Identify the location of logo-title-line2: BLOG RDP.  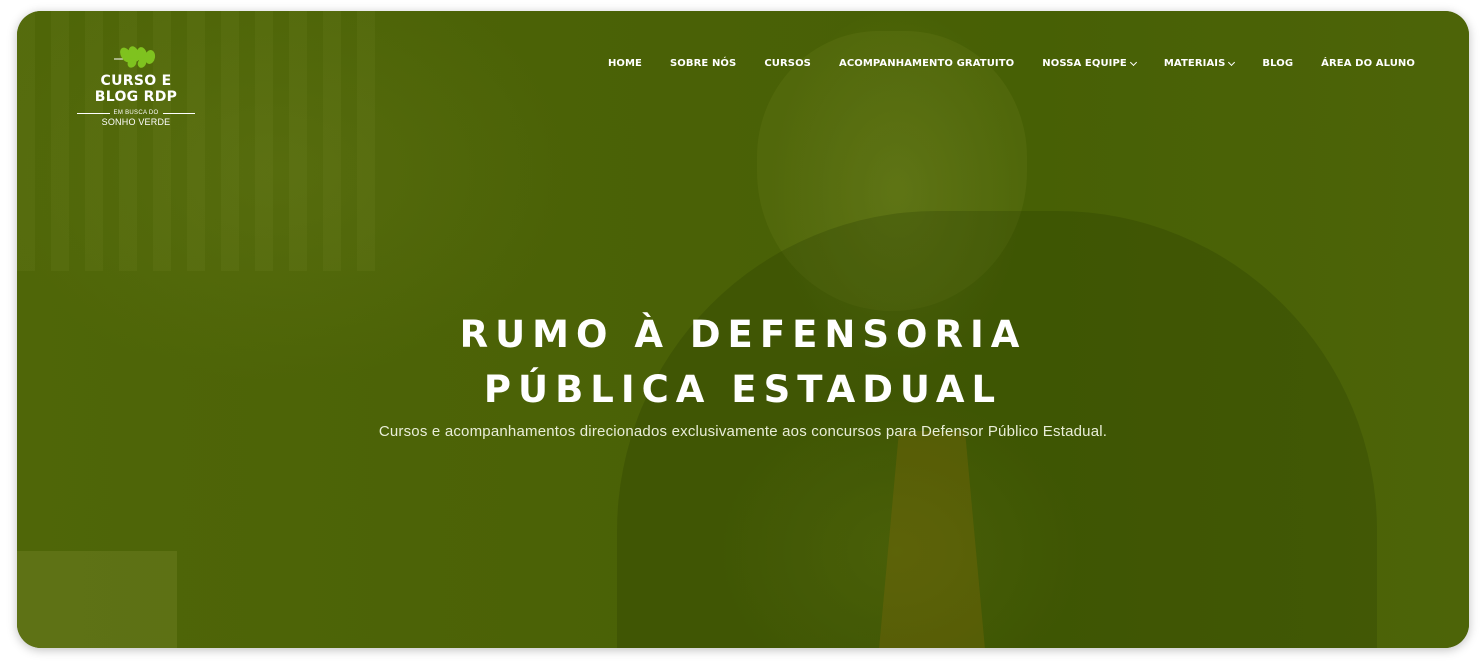
(136, 97).